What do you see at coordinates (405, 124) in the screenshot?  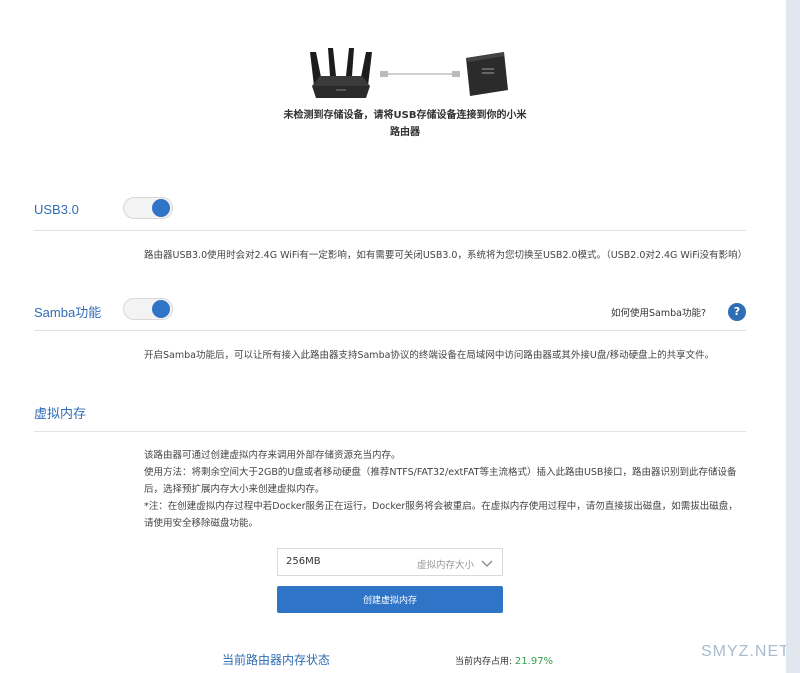 I see `no-storage-message: 未检测到存储设备，请将USB存储设备连接到你的小米 路由器` at bounding box center [405, 124].